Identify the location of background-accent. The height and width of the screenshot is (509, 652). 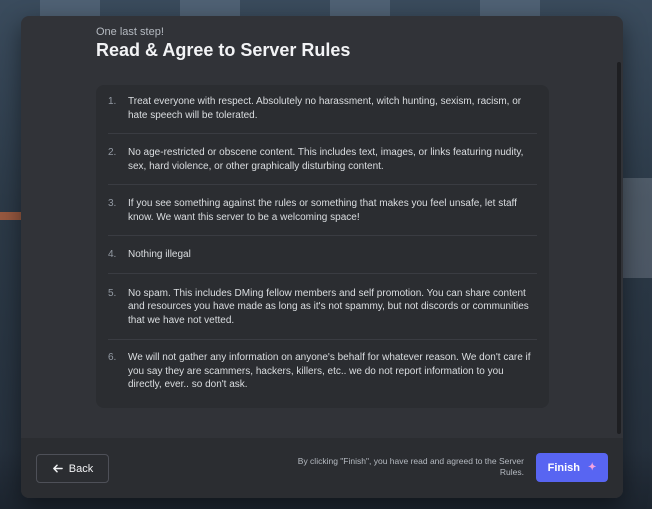
(11, 216).